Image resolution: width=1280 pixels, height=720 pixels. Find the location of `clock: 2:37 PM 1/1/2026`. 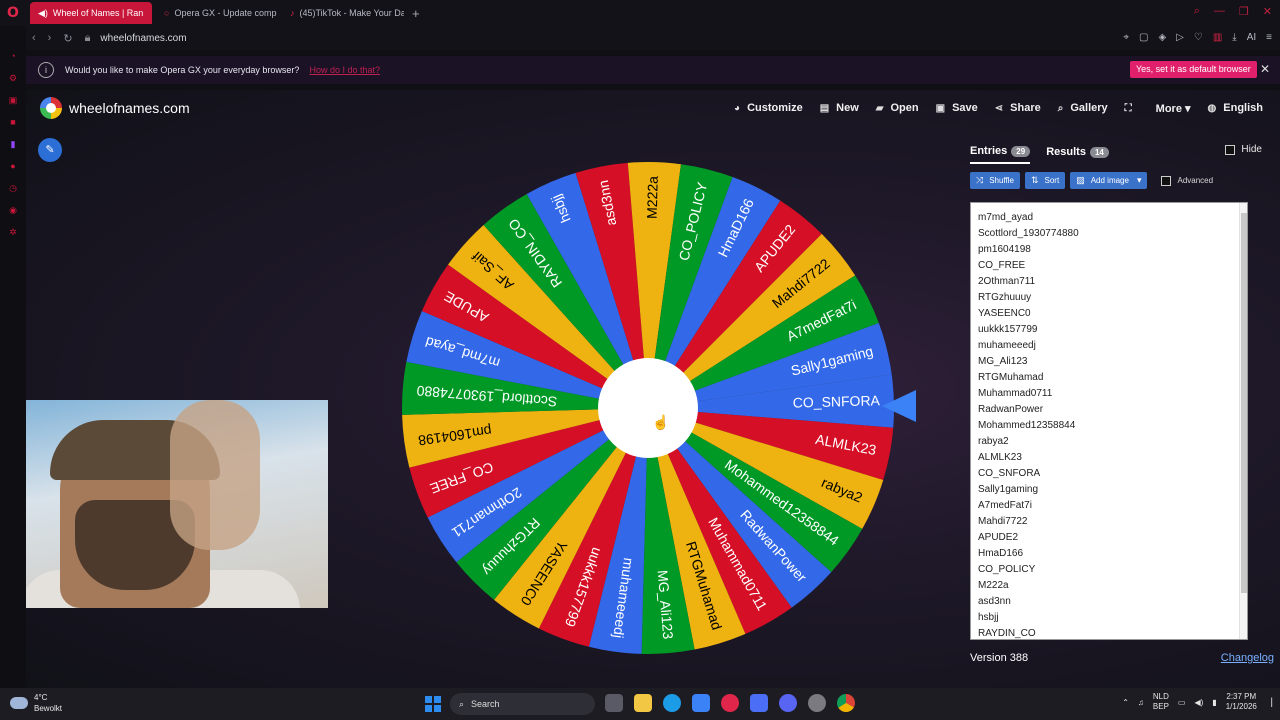

clock: 2:37 PM 1/1/2026 is located at coordinates (1241, 702).